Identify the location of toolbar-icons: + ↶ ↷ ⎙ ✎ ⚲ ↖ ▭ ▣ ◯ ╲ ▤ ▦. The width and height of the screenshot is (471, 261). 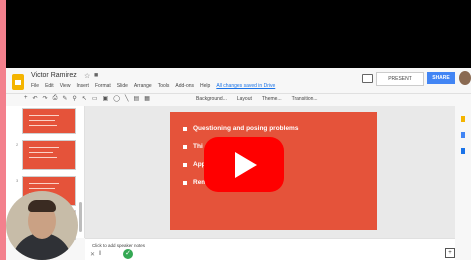
(87, 98).